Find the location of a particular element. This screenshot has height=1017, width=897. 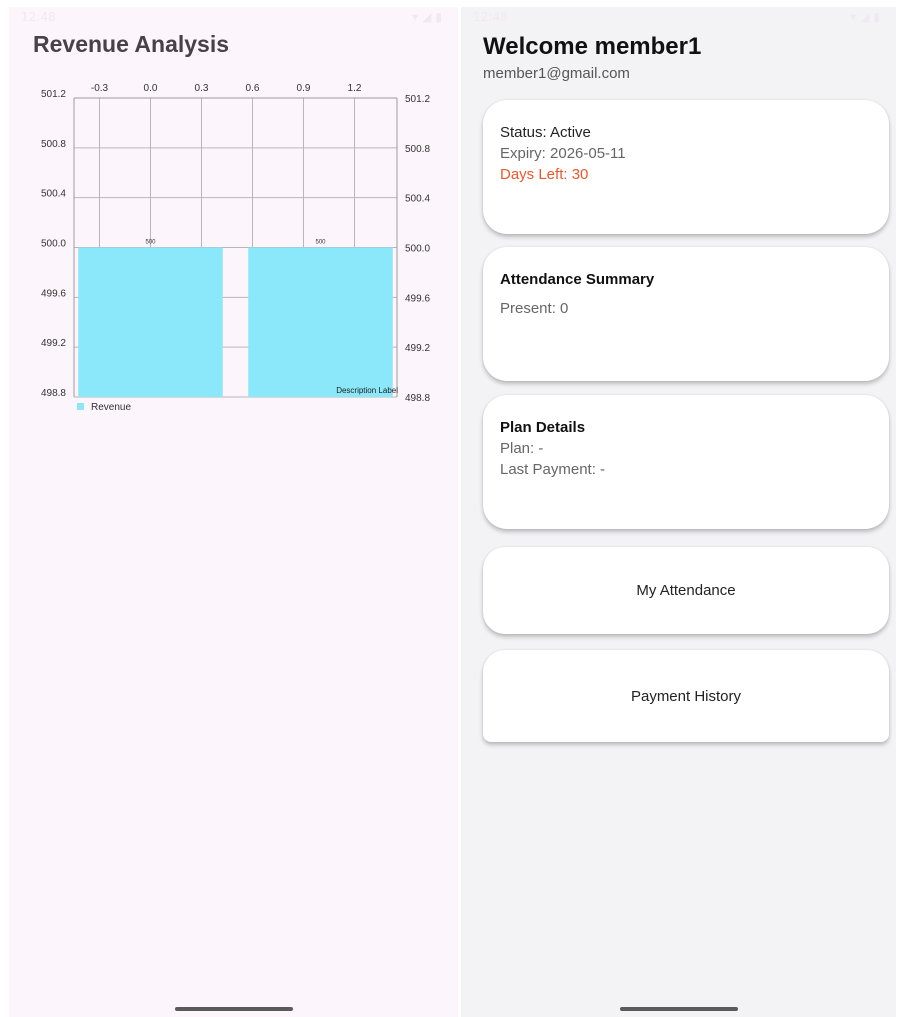

page-title: Revenue Analysis is located at coordinates (131, 44).